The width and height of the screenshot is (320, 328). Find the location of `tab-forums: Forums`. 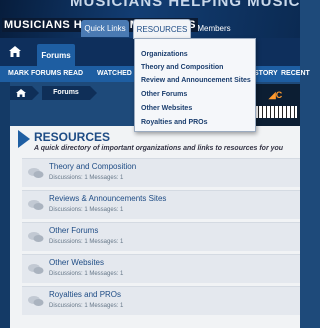

tab-forums: Forums is located at coordinates (56, 55).